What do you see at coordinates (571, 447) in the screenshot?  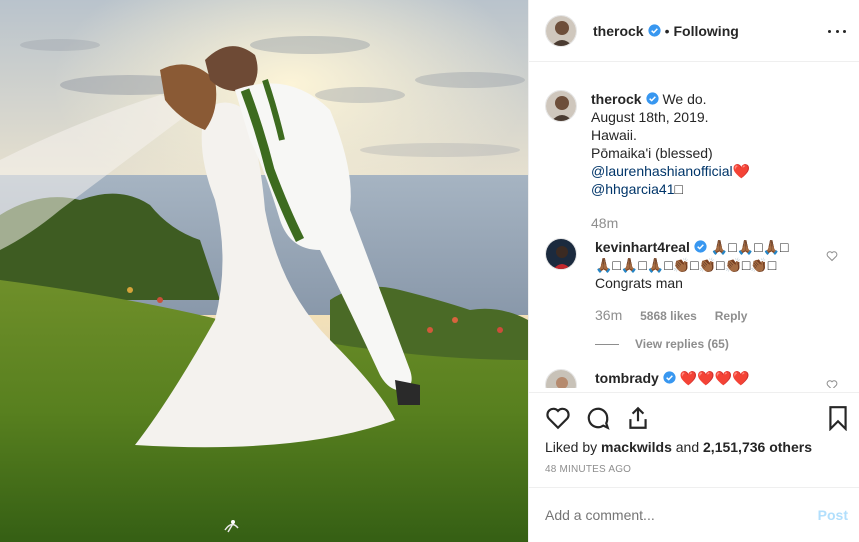 I see `liked-by-prefix: Liked by` at bounding box center [571, 447].